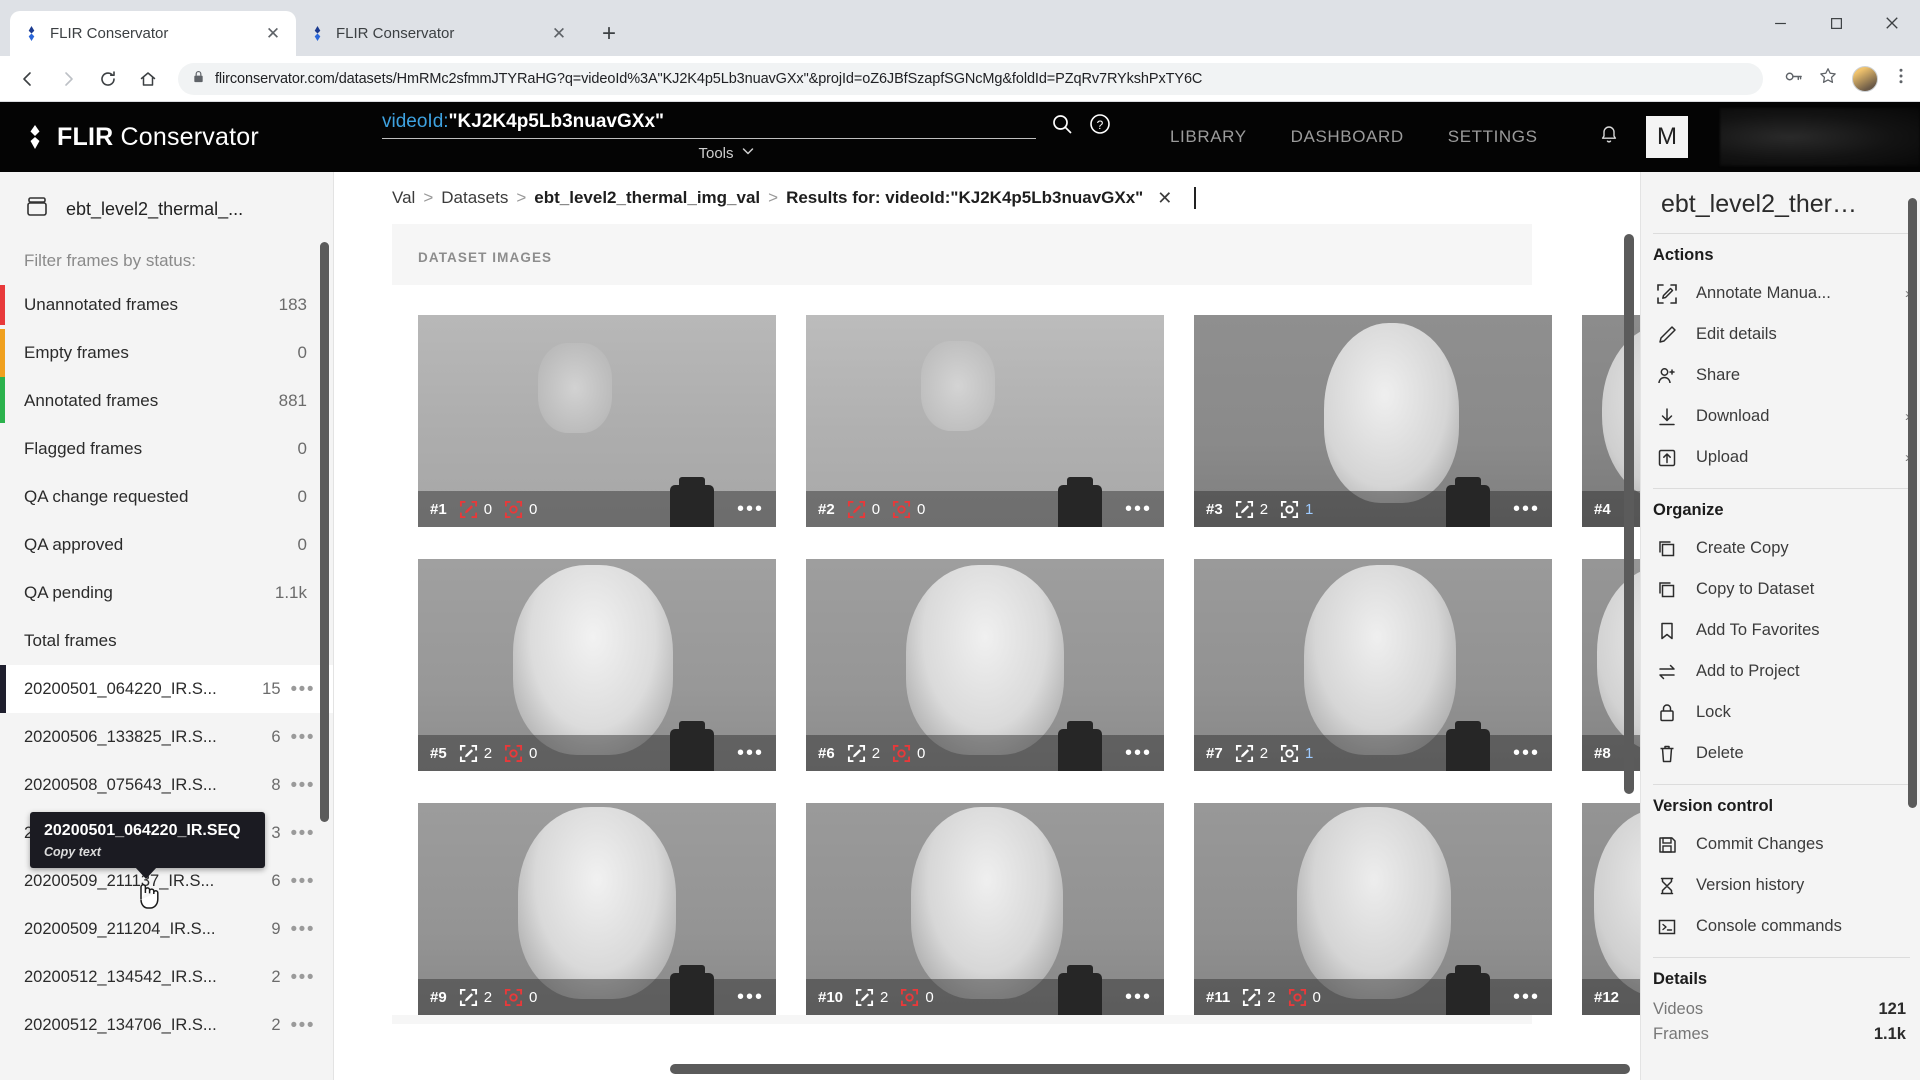  I want to click on action-delete: Delete, so click(1782, 753).